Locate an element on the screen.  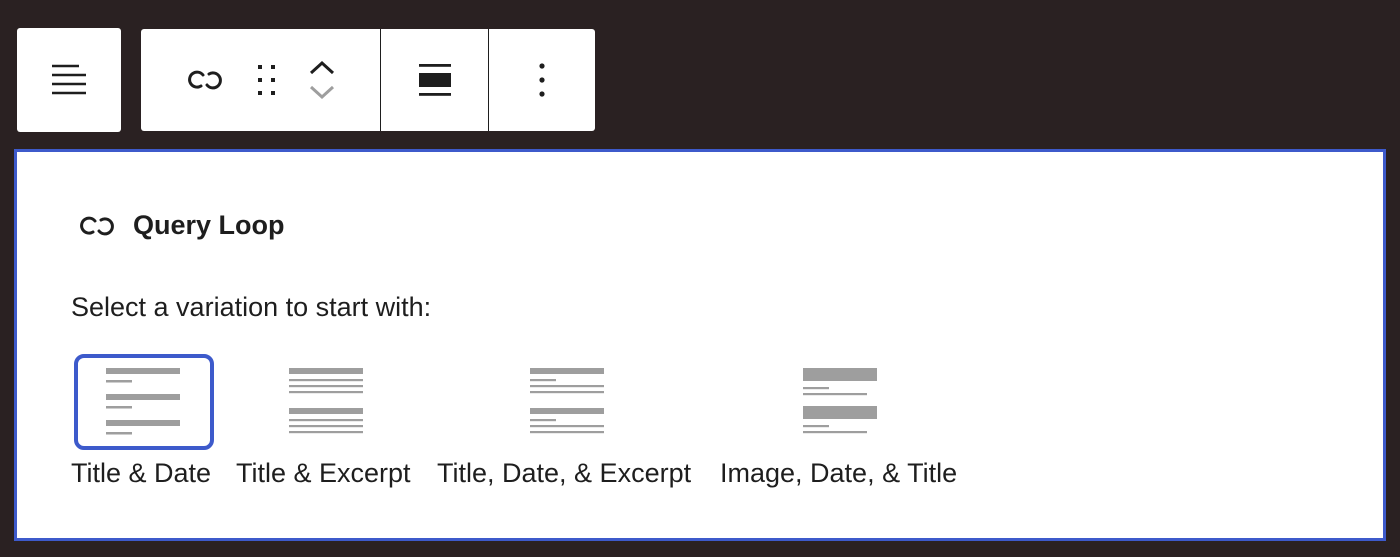
variation-title-date-excerpt-label: Title, Date, & Excerpt is located at coordinates (564, 473).